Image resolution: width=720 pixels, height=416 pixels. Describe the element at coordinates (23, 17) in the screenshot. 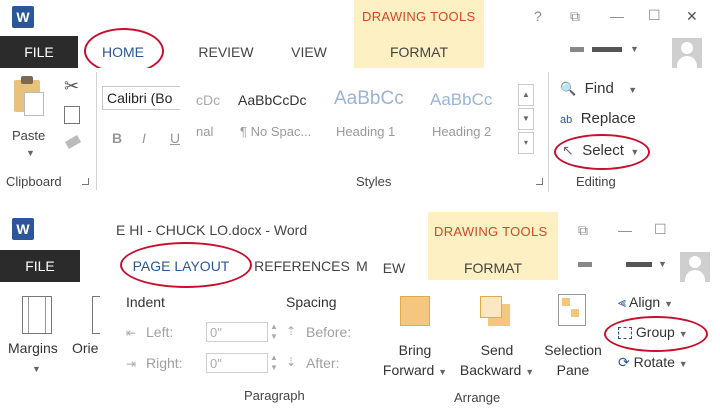

I see `word-app-icon: W` at that location.